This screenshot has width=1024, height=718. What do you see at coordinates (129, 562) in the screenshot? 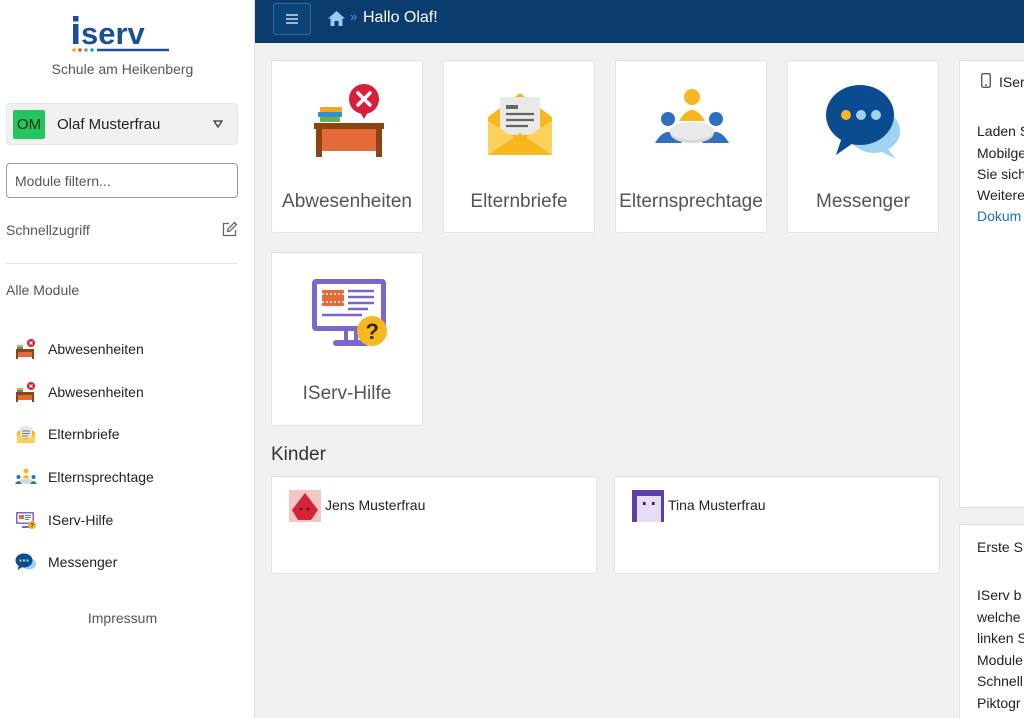
I see `sidebar-item-messenger: Messenger` at bounding box center [129, 562].